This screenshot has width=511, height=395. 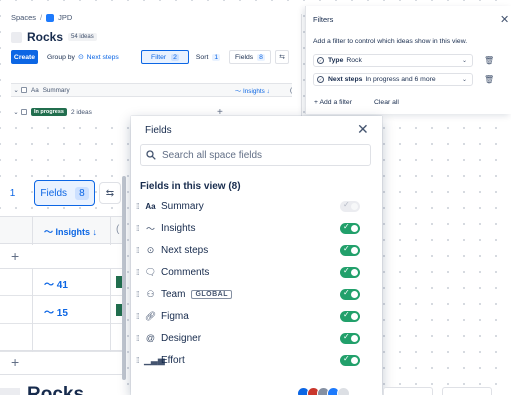 I want to click on ideas-count-badge: 54 ideas, so click(x=82, y=37).